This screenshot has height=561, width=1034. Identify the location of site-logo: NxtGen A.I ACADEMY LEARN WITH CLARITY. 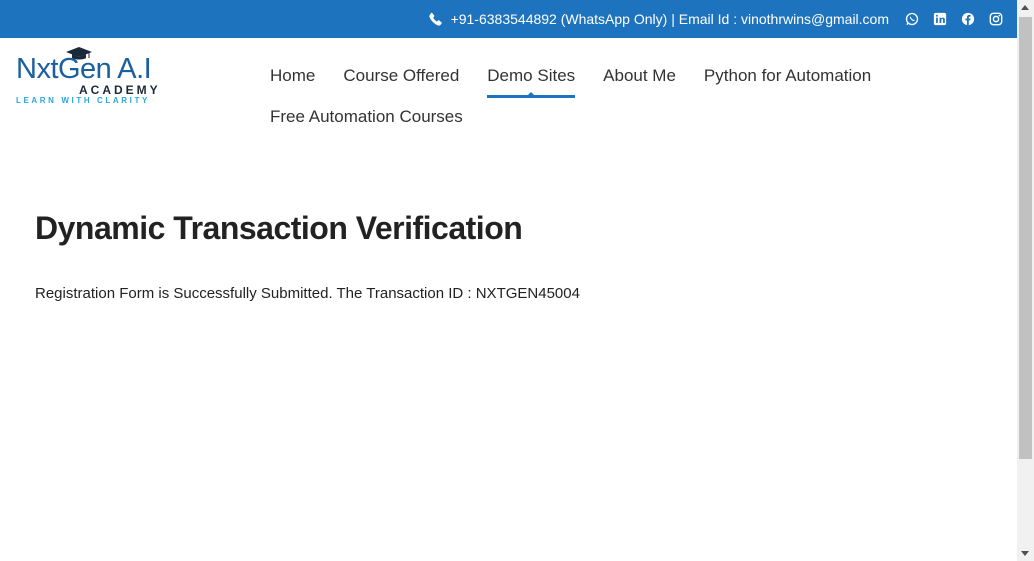
(96, 76).